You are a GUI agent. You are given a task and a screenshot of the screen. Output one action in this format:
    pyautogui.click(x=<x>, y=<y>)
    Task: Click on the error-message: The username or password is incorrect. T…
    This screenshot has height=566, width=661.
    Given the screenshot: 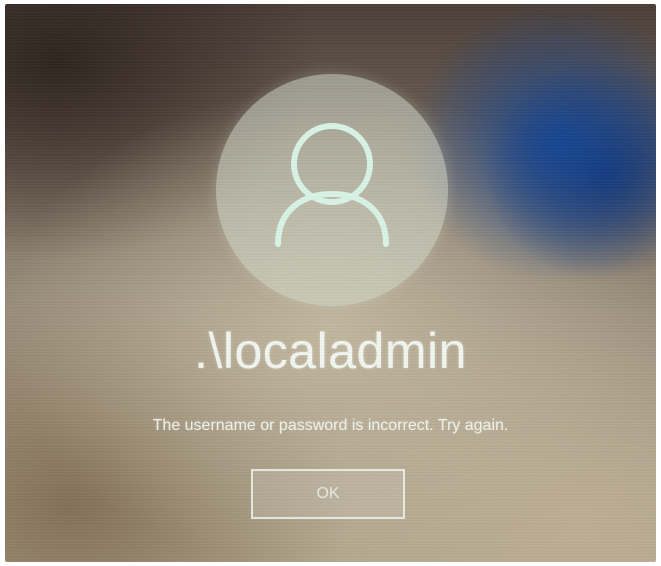 What is the action you would take?
    pyautogui.click(x=330, y=425)
    